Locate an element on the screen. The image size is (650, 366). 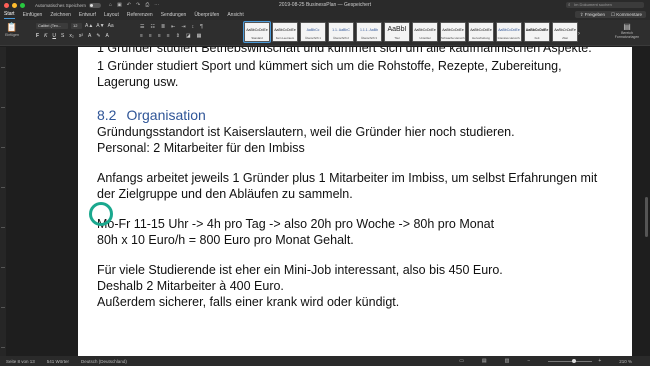
strikethrough-icon: S is located at coordinates (62, 36).